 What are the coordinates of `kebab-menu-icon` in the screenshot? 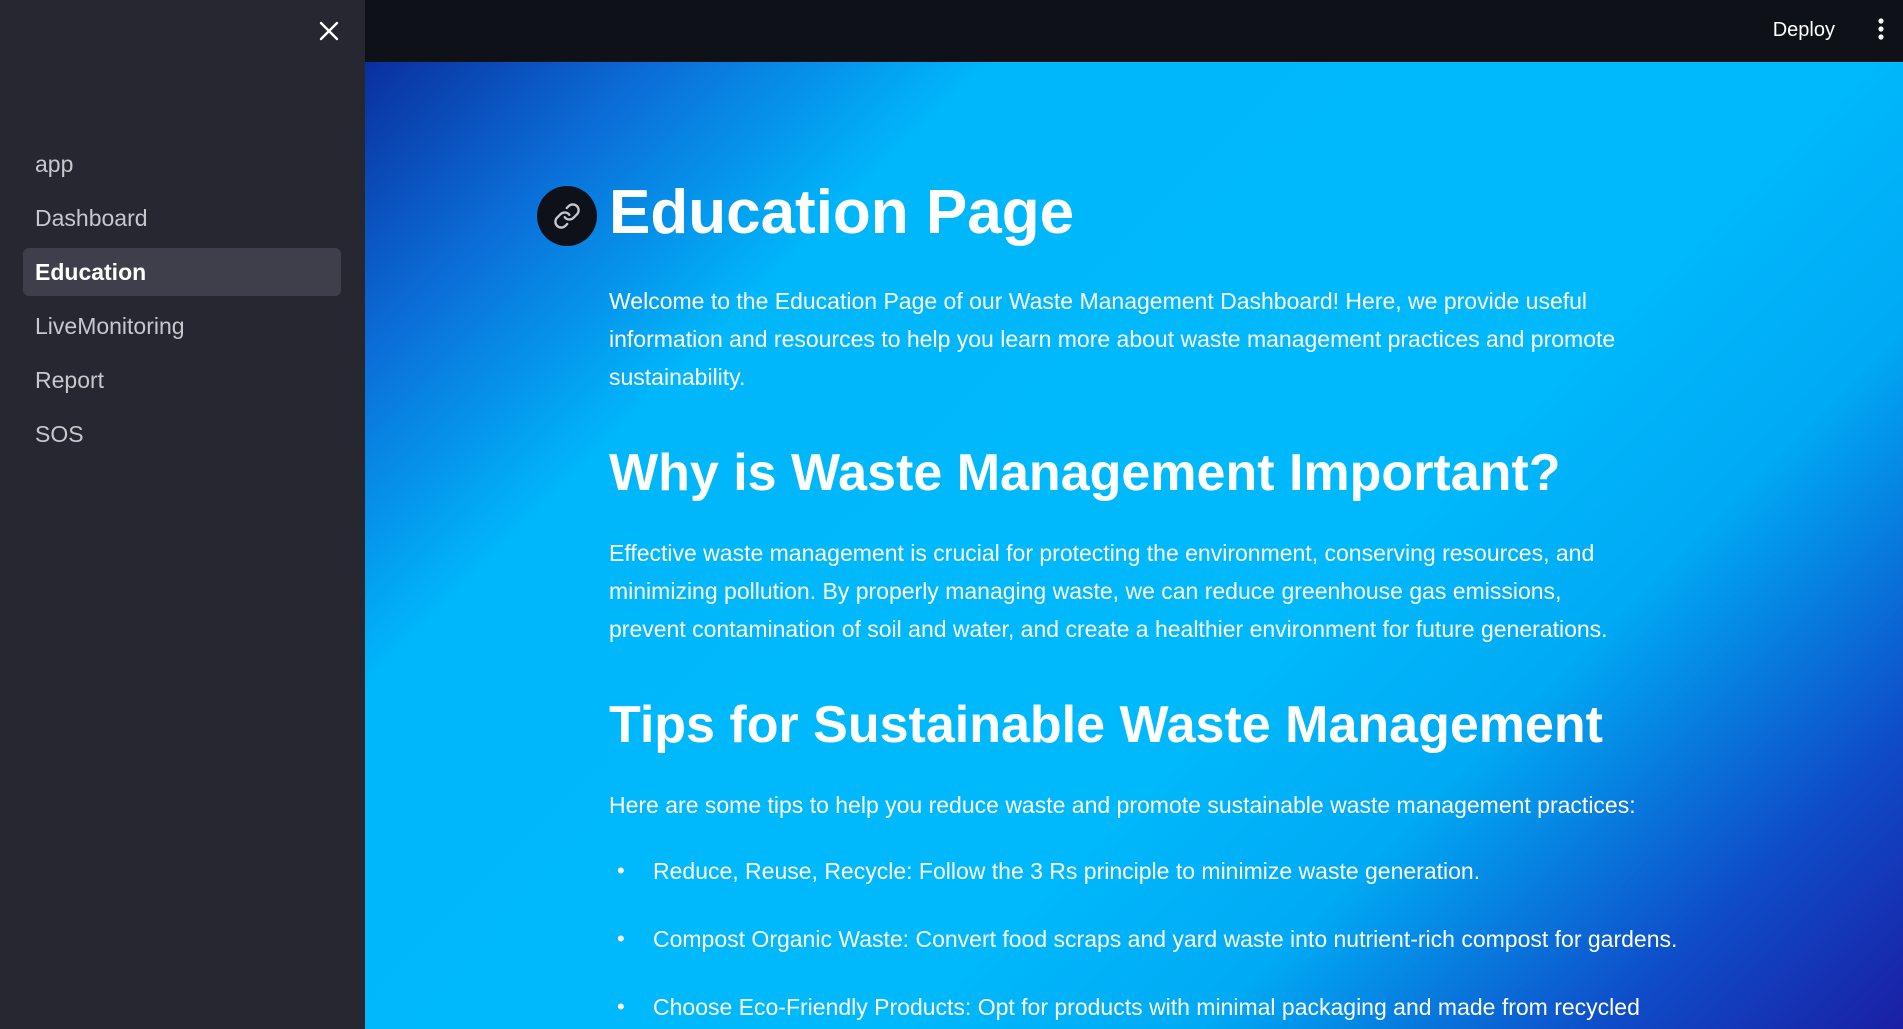 It's located at (1881, 31).